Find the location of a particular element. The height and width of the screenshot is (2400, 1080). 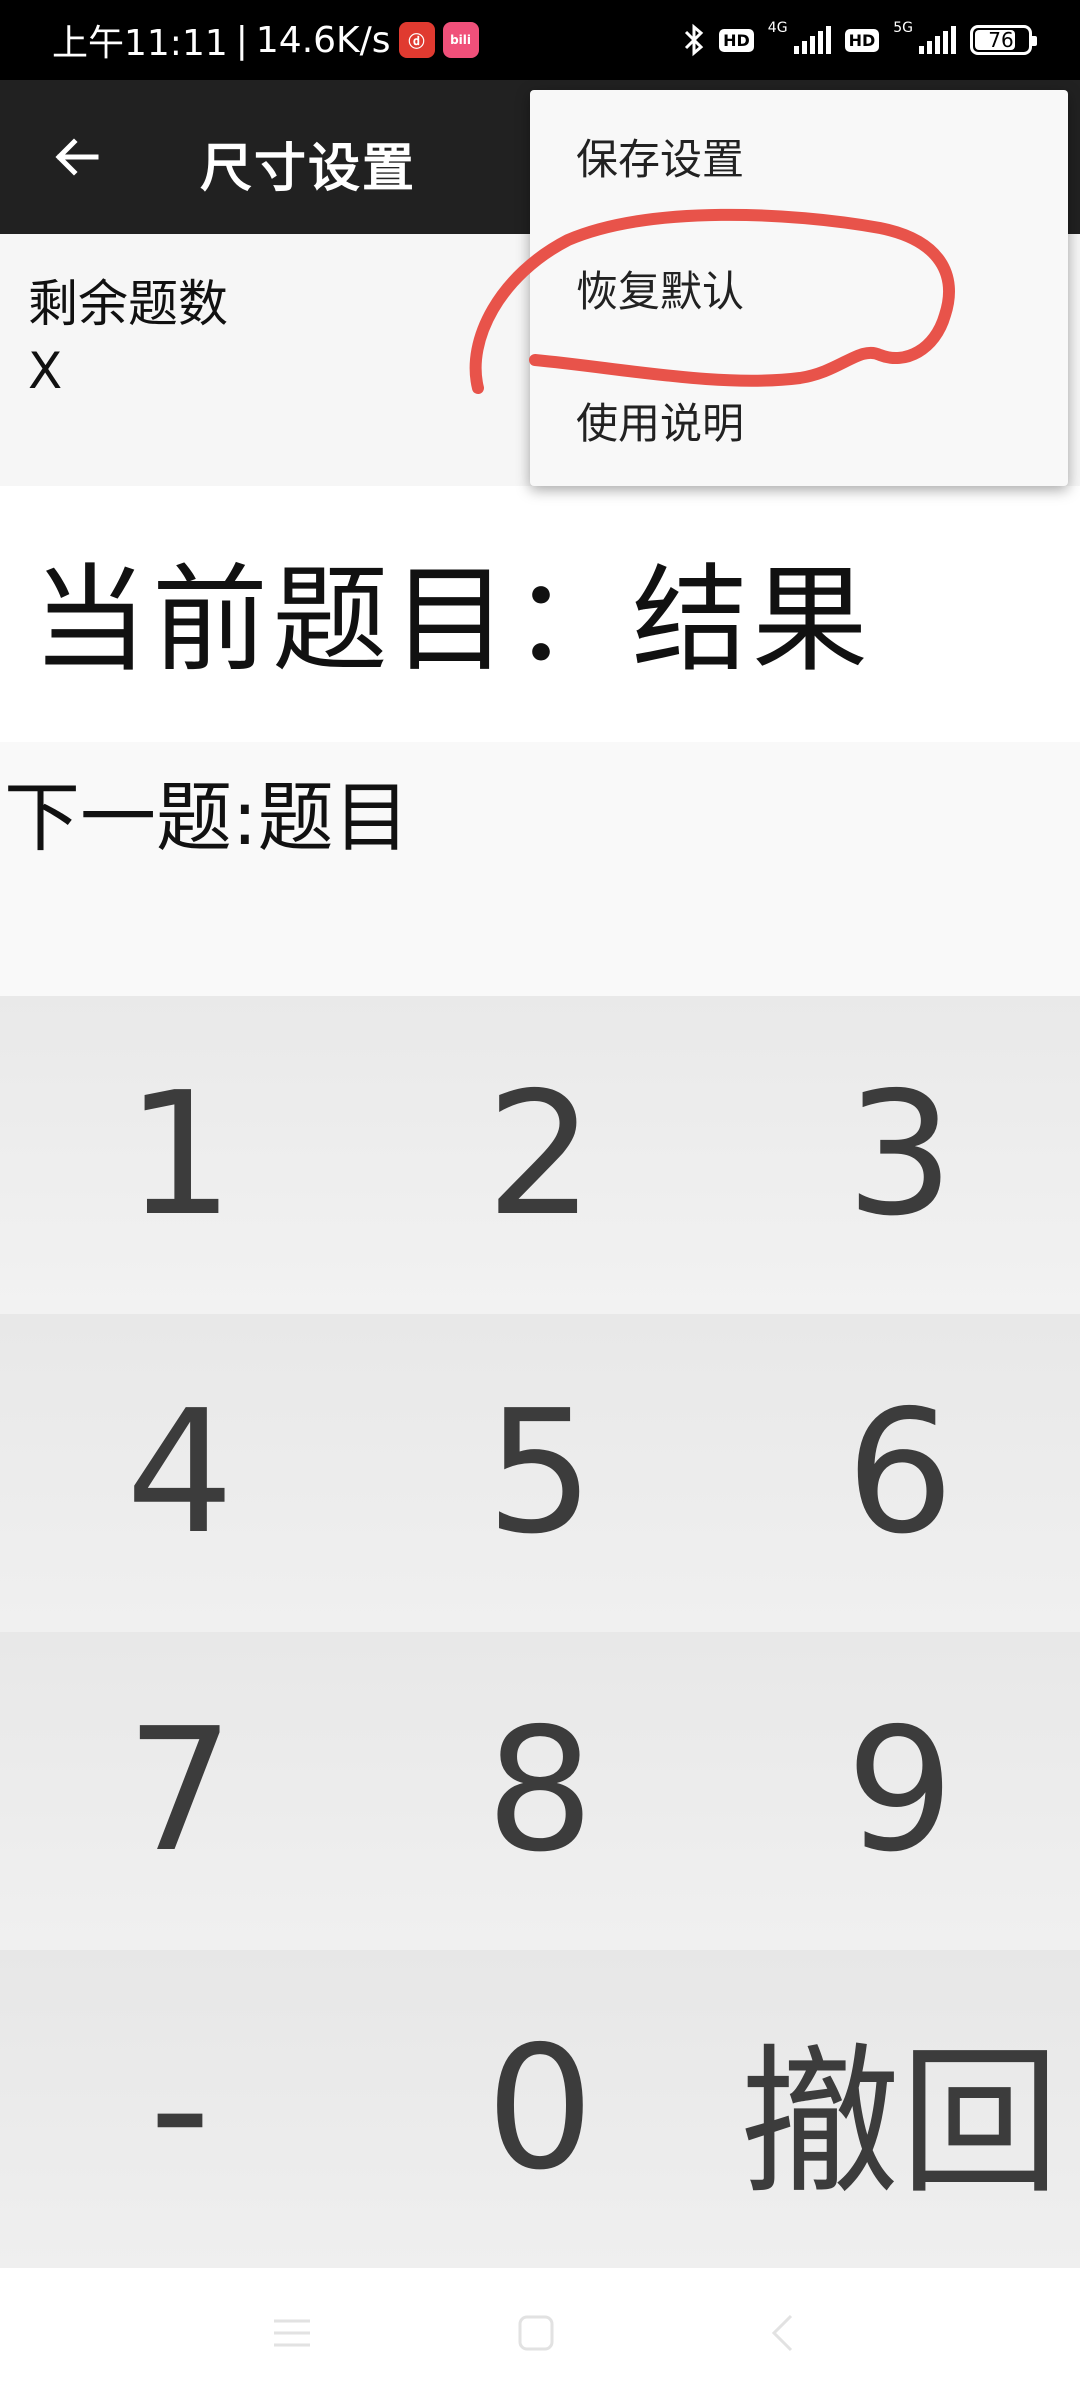

back-button is located at coordinates (77, 157).